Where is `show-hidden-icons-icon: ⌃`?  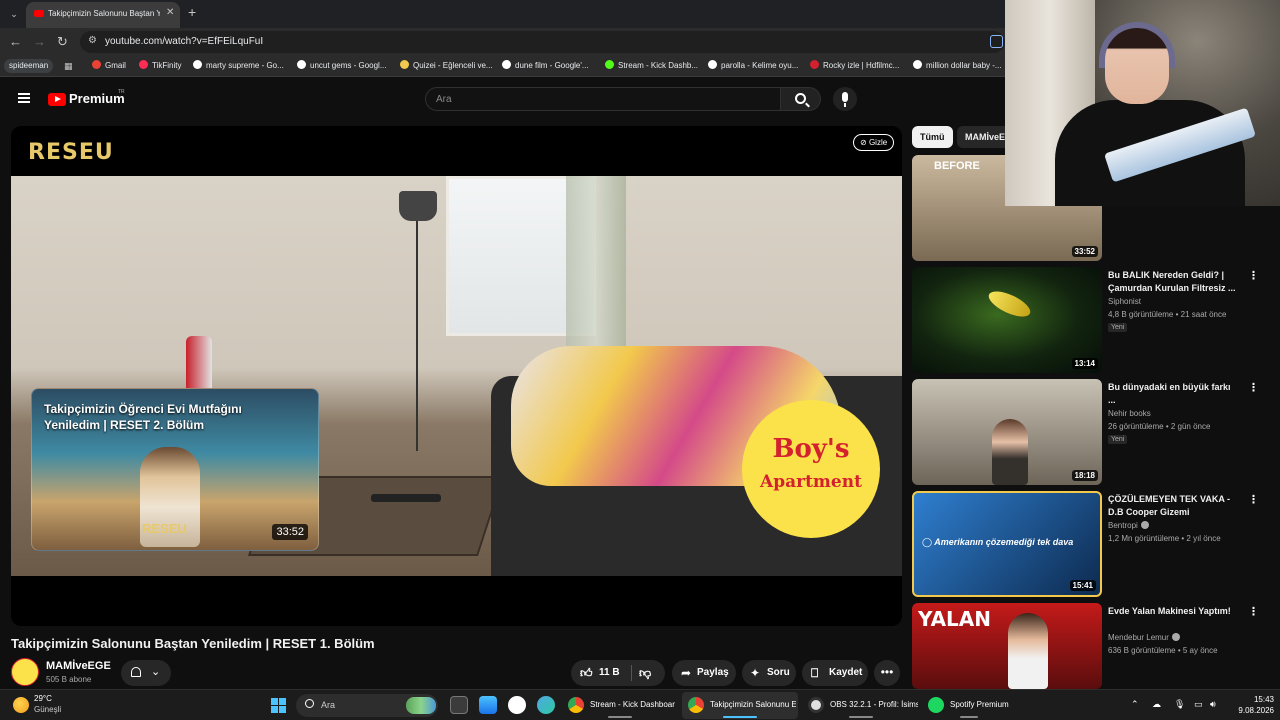 show-hidden-icons-icon: ⌃ is located at coordinates (1135, 704).